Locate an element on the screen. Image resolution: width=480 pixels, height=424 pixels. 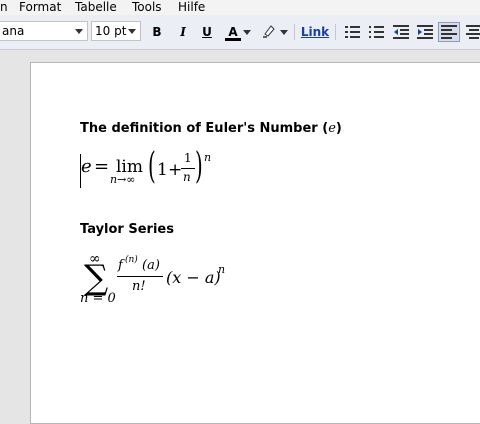
highlighter-icon is located at coordinates (269, 31).